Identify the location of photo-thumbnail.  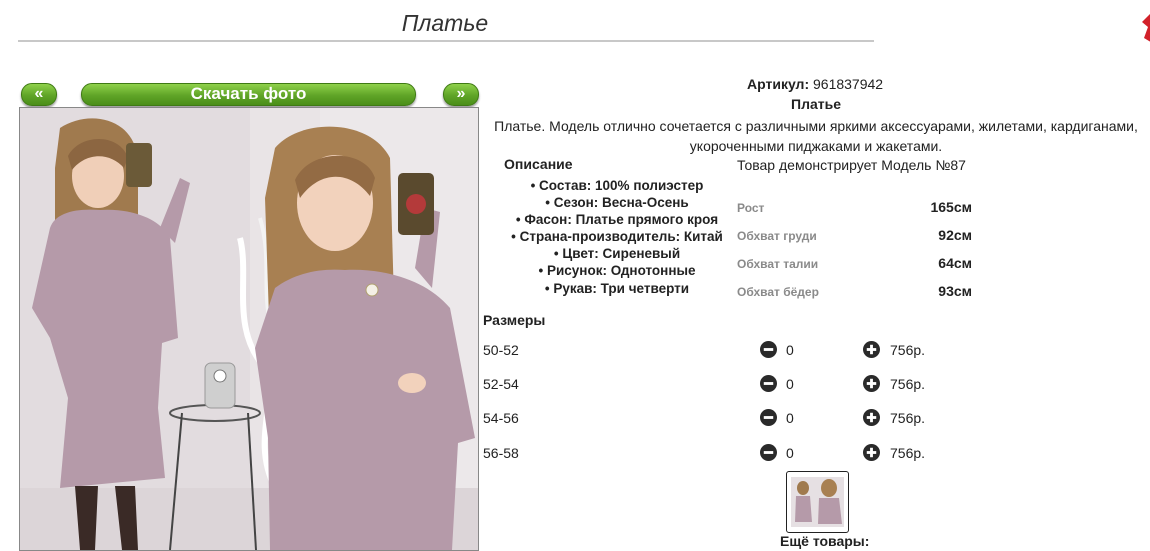
(817, 502).